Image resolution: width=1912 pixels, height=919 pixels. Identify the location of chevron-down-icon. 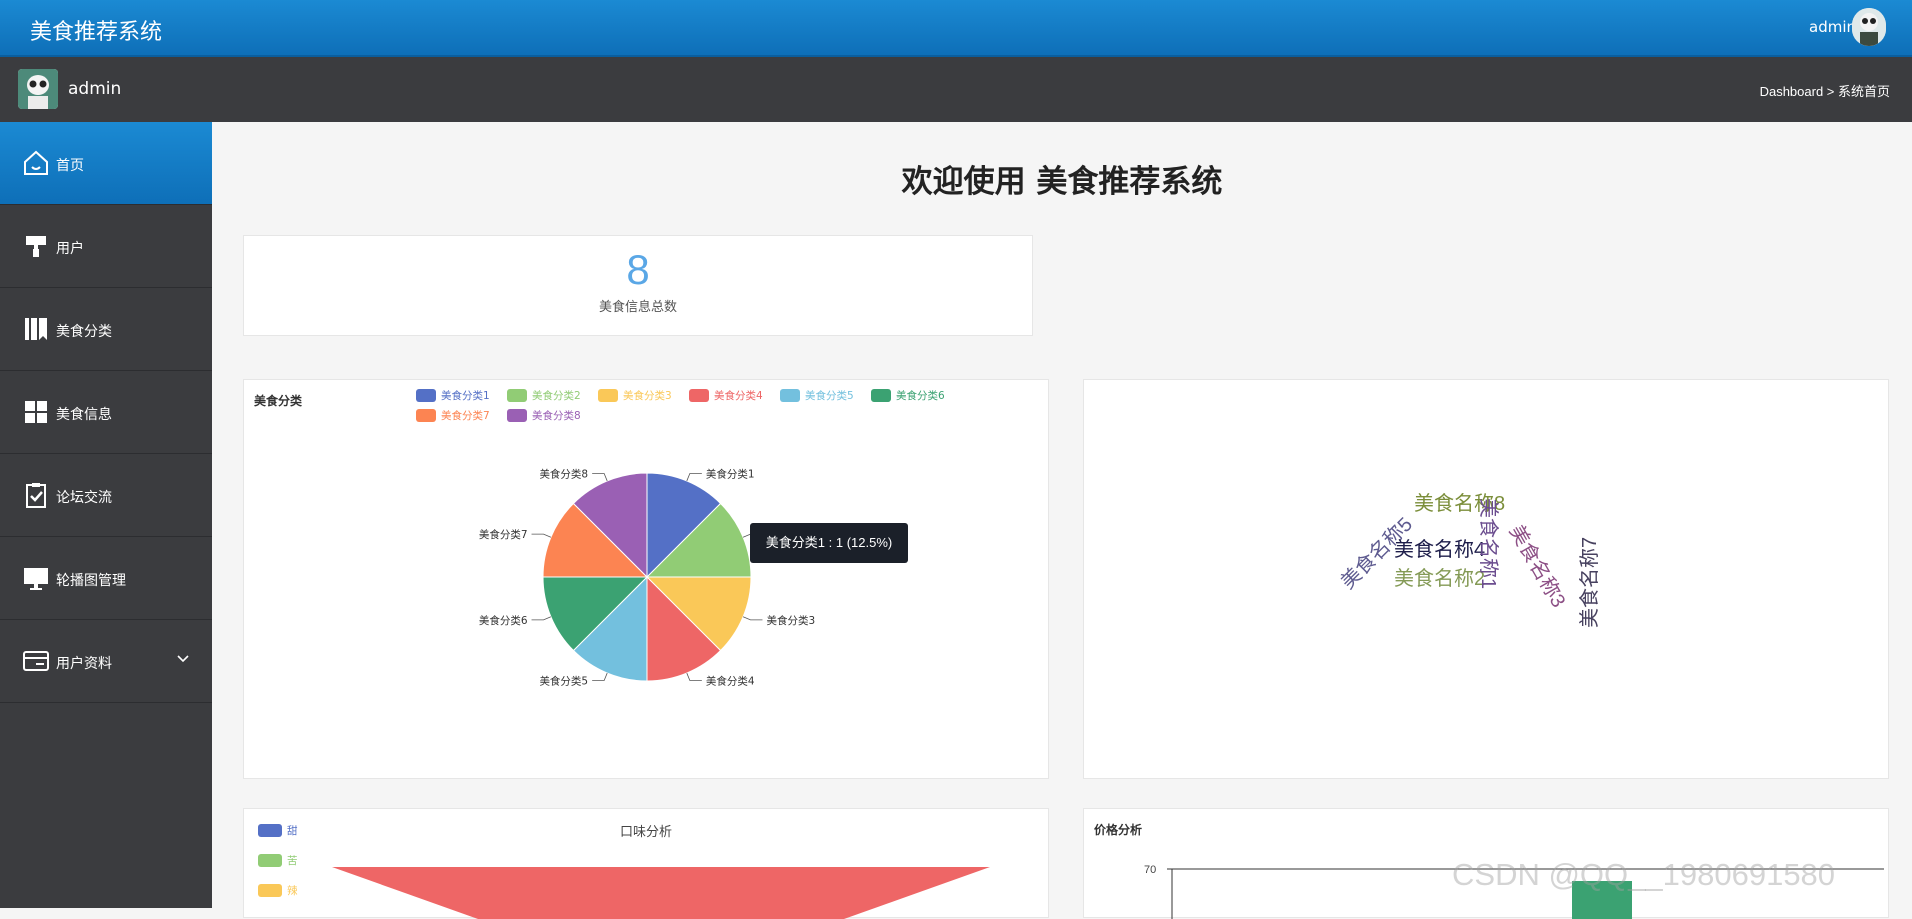
(183, 661).